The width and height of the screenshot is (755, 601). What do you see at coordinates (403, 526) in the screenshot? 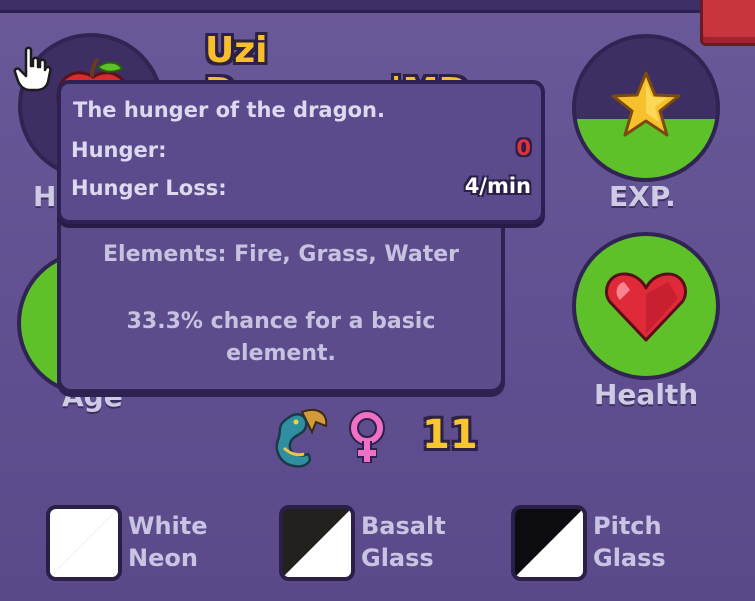
I see `swatch-basalt-glass-line1: Basalt` at bounding box center [403, 526].